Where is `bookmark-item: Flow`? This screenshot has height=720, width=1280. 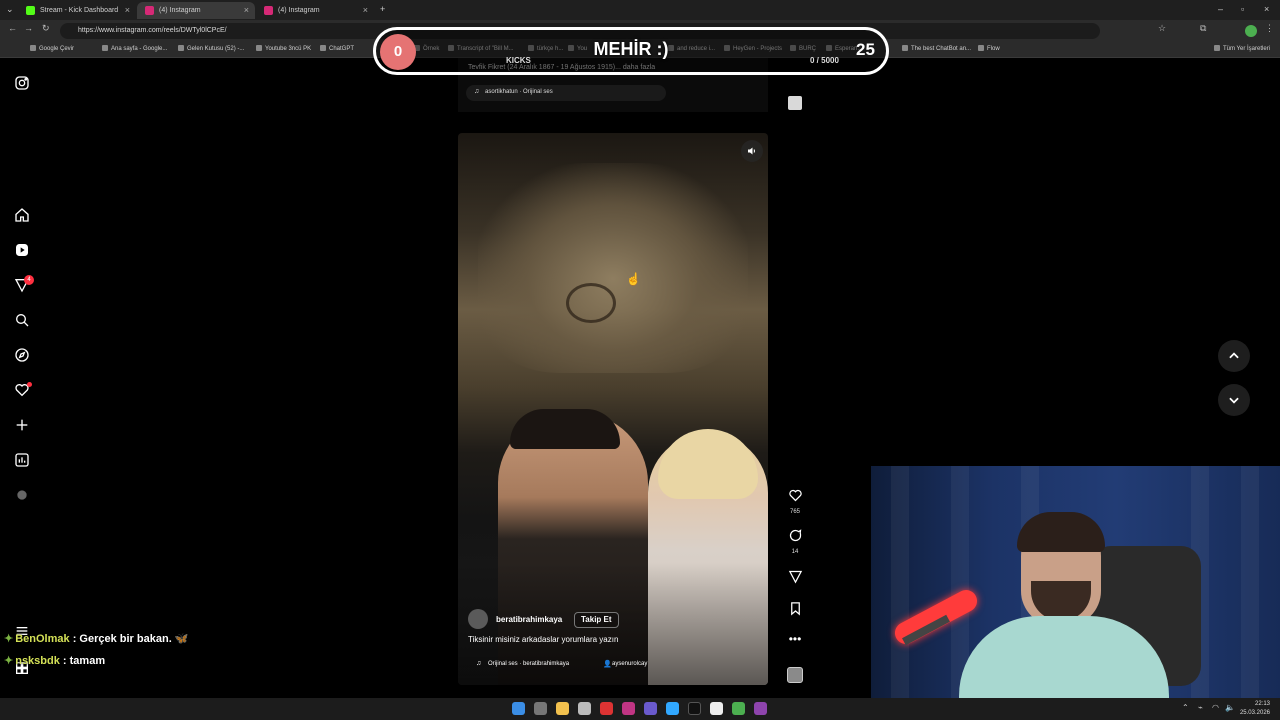
bookmark-item: Flow is located at coordinates (989, 48).